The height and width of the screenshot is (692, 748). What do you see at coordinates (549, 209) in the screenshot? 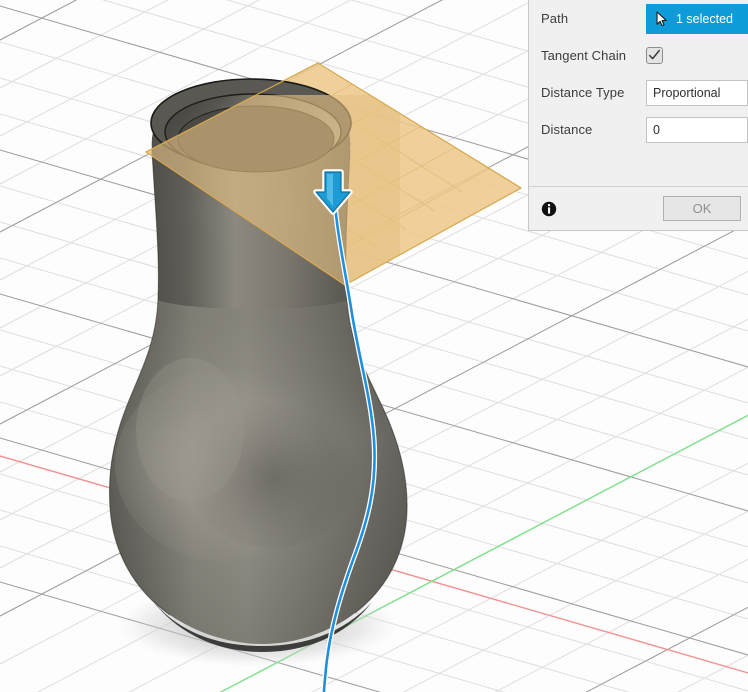
I see `info-icon` at bounding box center [549, 209].